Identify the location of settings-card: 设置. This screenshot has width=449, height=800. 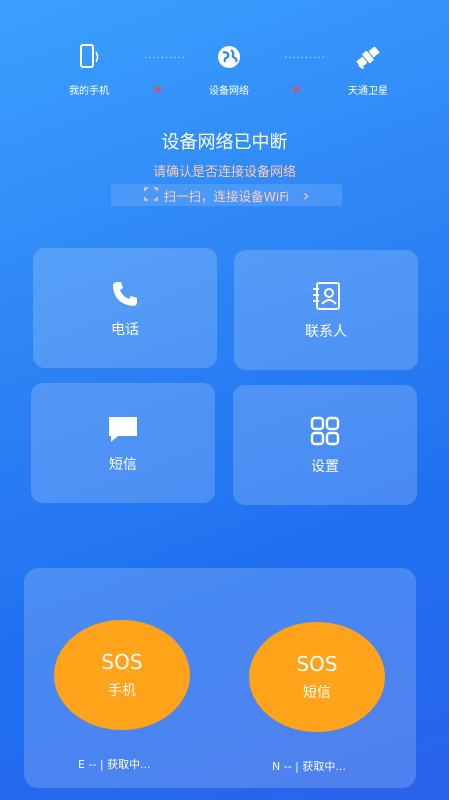
(325, 445).